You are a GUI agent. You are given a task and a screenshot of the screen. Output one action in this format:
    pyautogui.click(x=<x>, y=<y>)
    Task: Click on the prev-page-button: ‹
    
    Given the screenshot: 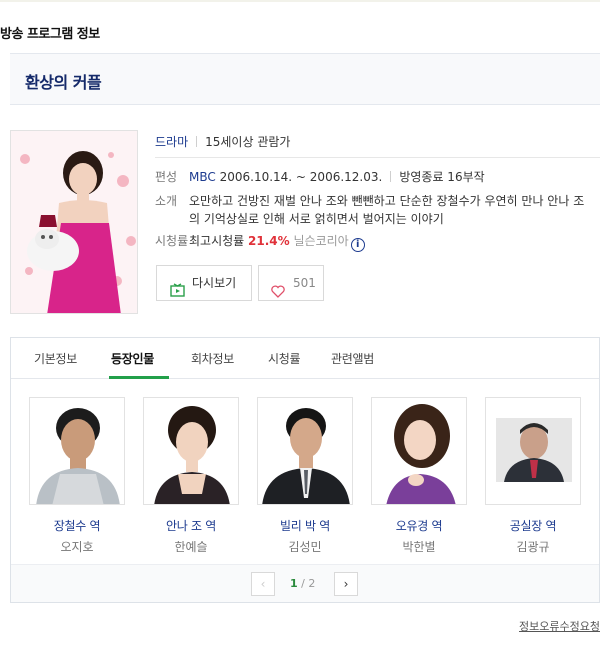 What is the action you would take?
    pyautogui.click(x=263, y=584)
    